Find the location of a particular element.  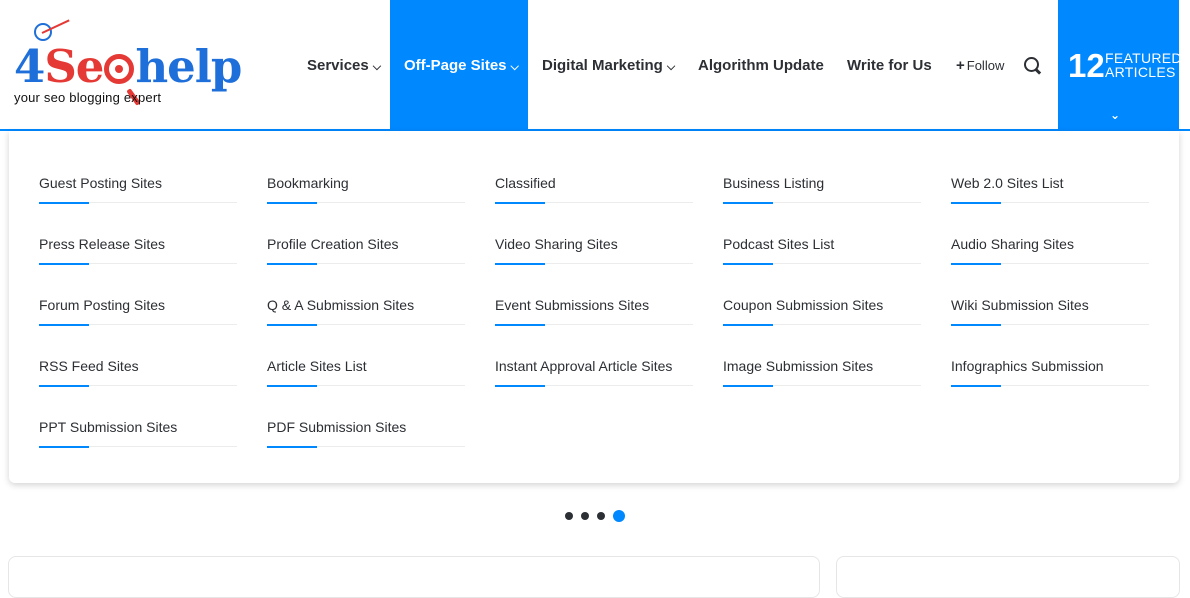

sidebar-card is located at coordinates (1008, 577).